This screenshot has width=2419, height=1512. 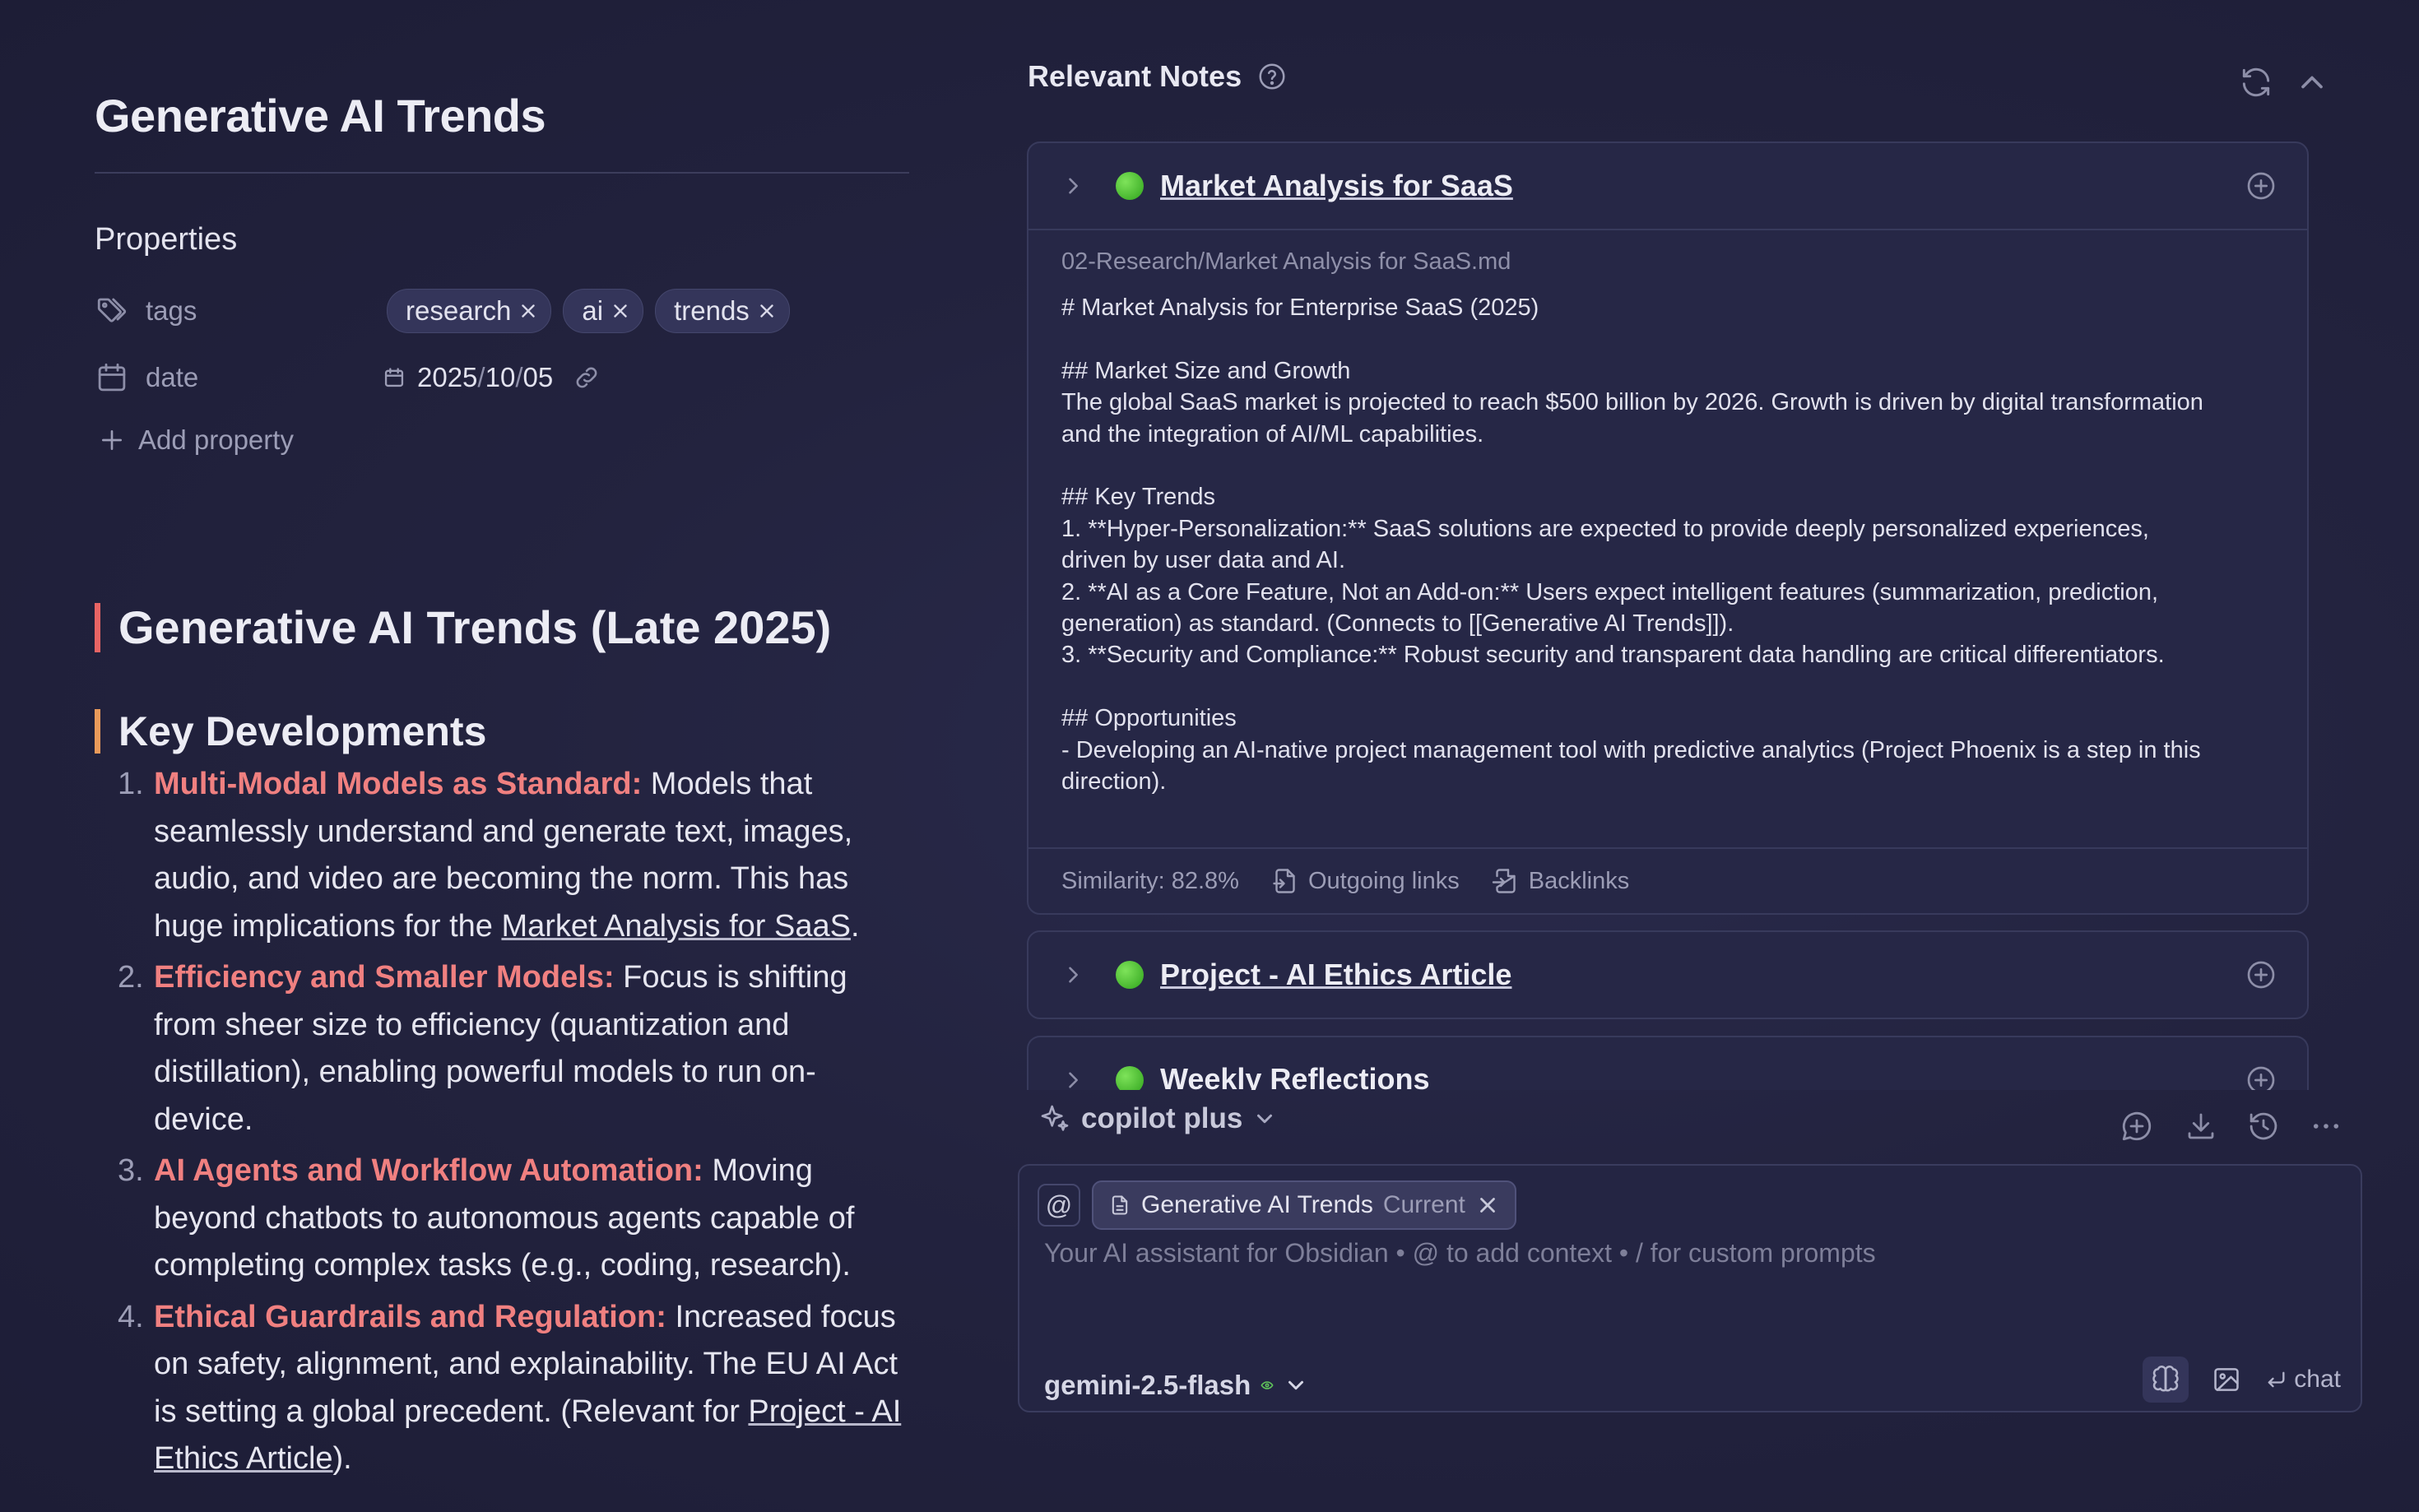 What do you see at coordinates (485, 377) in the screenshot?
I see `date-value: 2025/10/05` at bounding box center [485, 377].